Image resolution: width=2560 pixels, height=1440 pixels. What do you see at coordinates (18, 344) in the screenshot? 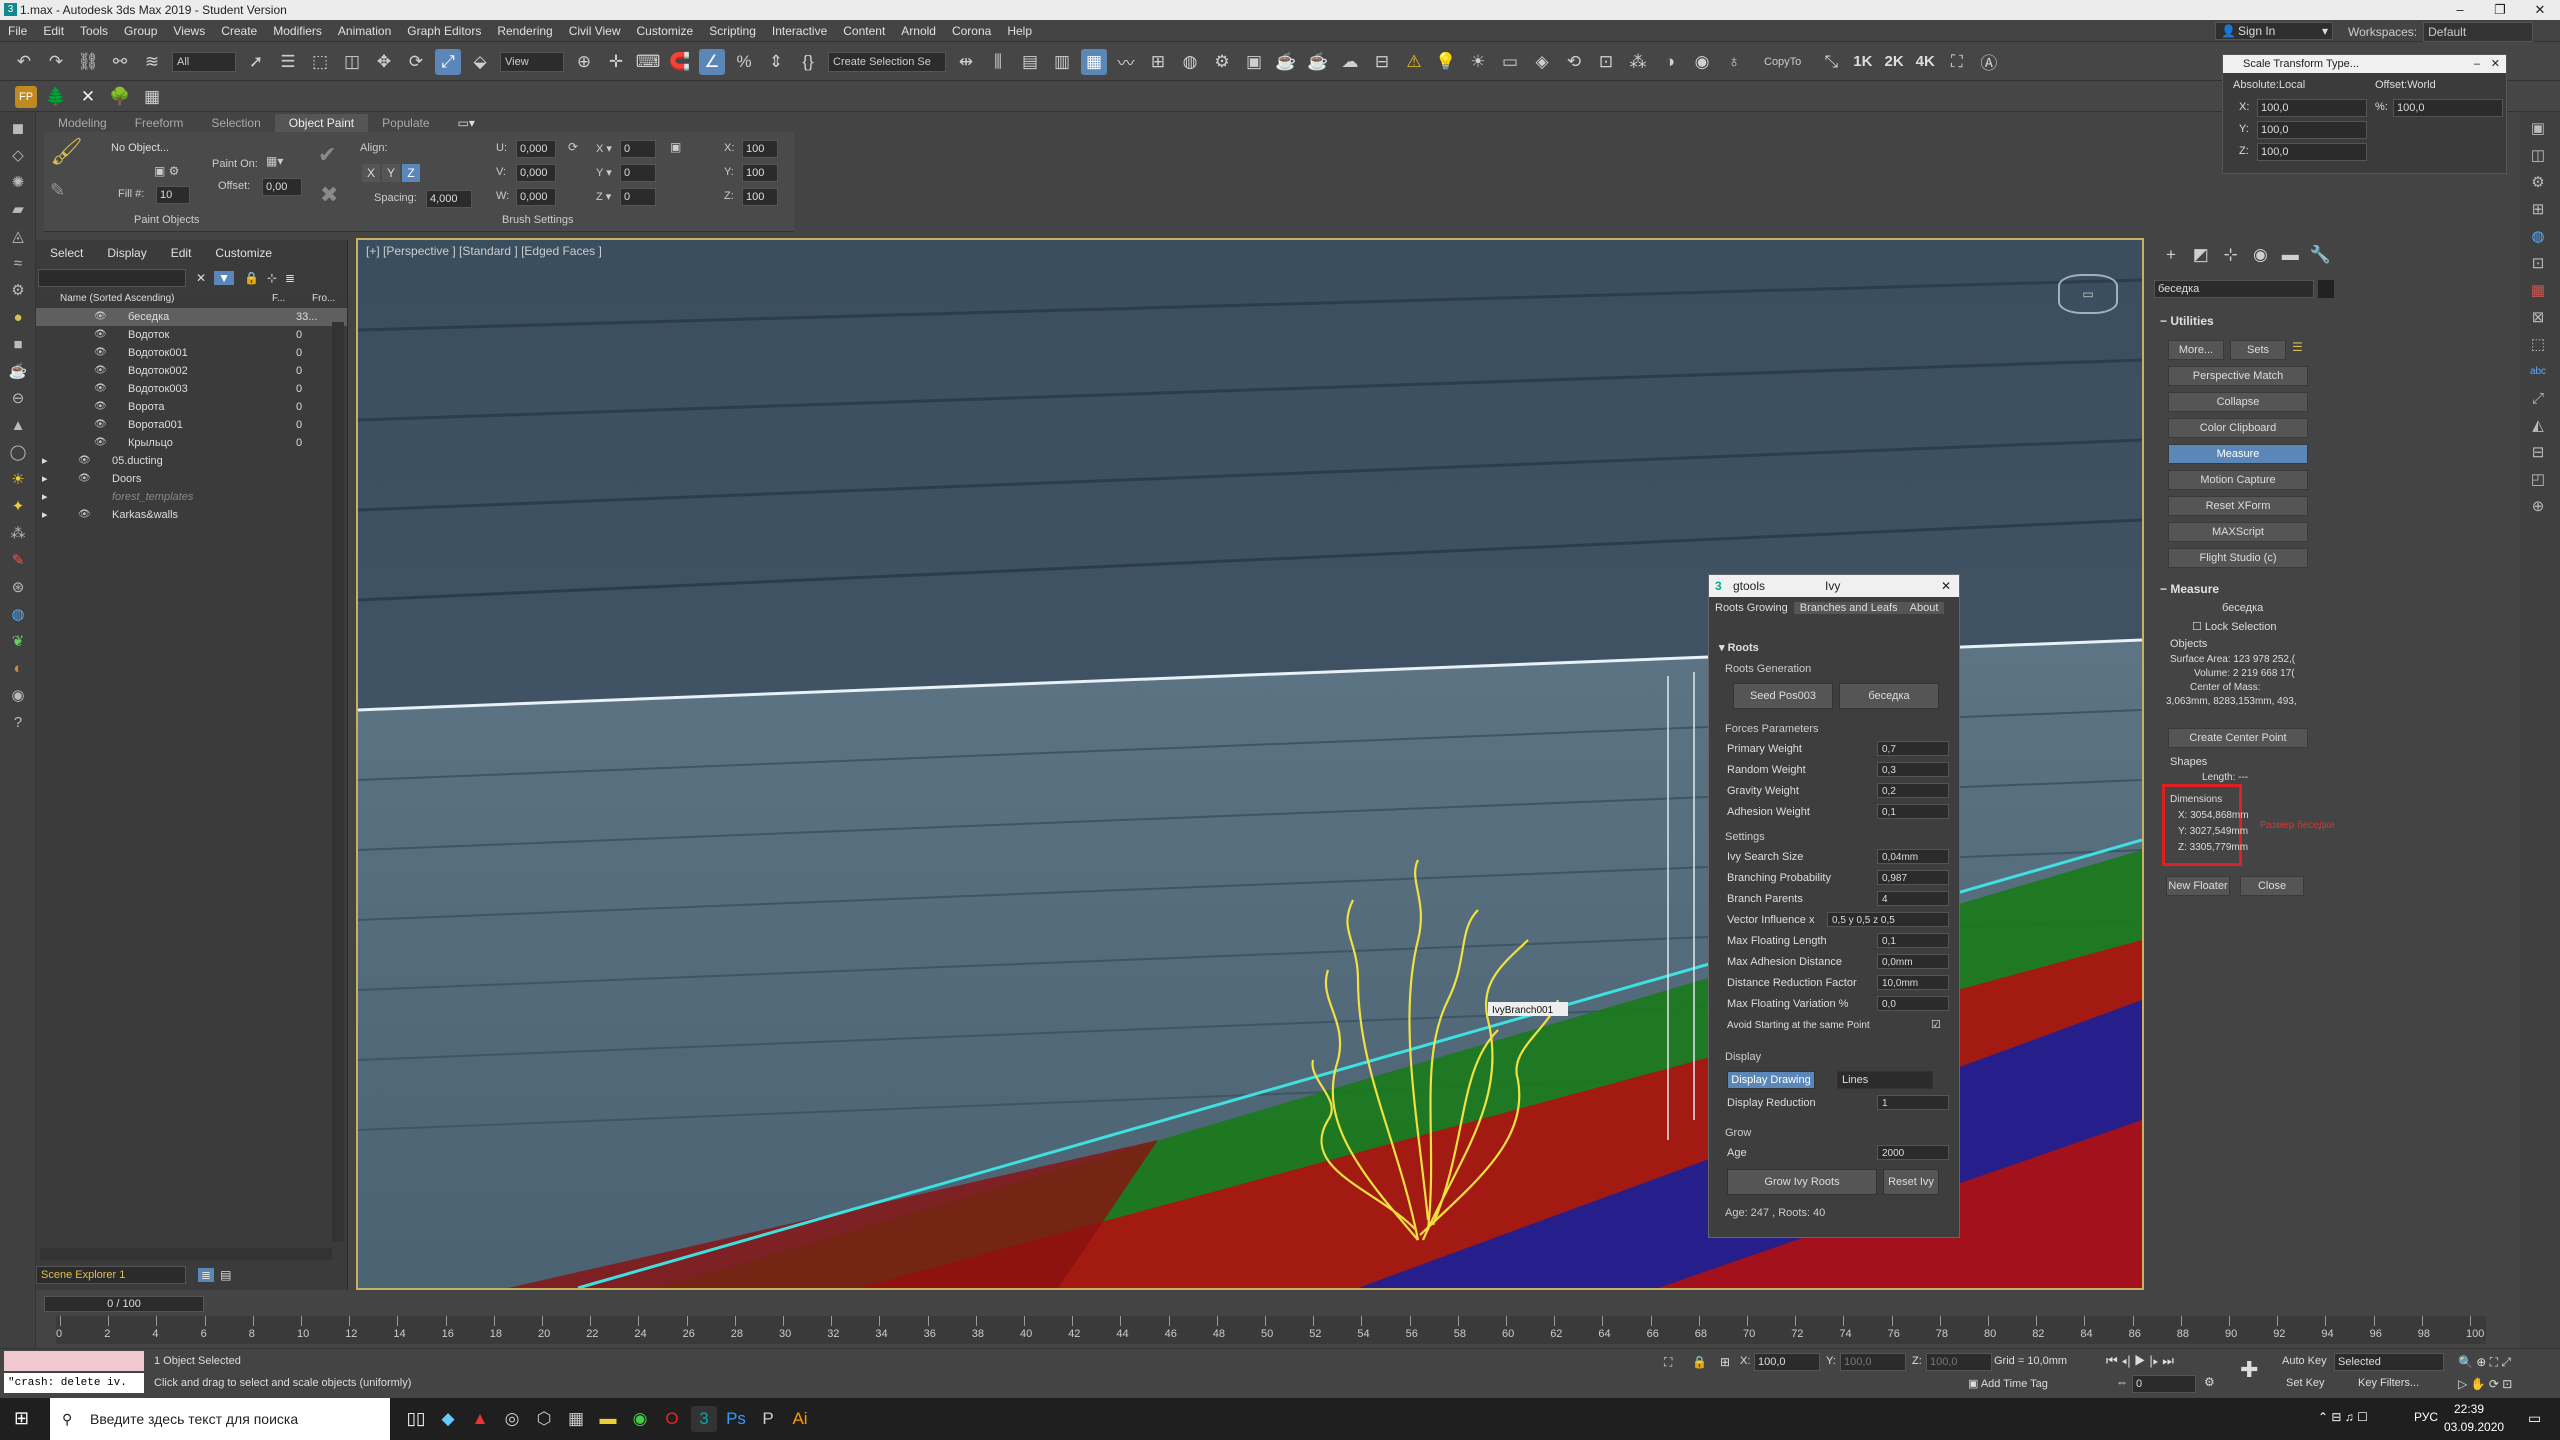
I see `box-icon: ■` at bounding box center [18, 344].